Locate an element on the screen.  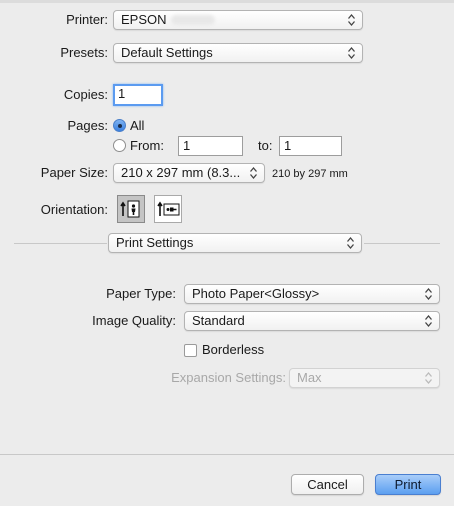
printer-label: Printer: is located at coordinates (87, 19).